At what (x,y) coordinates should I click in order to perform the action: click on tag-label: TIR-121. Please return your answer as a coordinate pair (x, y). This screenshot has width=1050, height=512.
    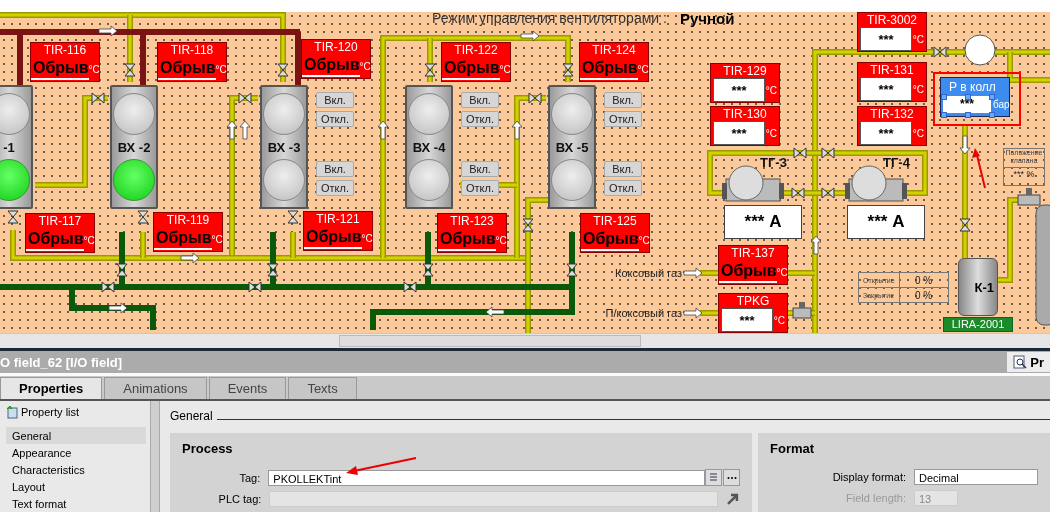
    Looking at the image, I should click on (338, 219).